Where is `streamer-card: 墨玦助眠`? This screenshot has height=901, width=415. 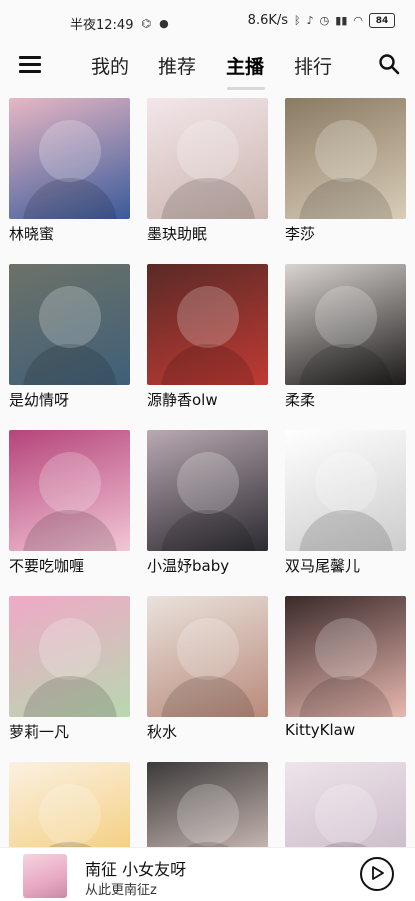 streamer-card: 墨玦助眠 is located at coordinates (208, 171).